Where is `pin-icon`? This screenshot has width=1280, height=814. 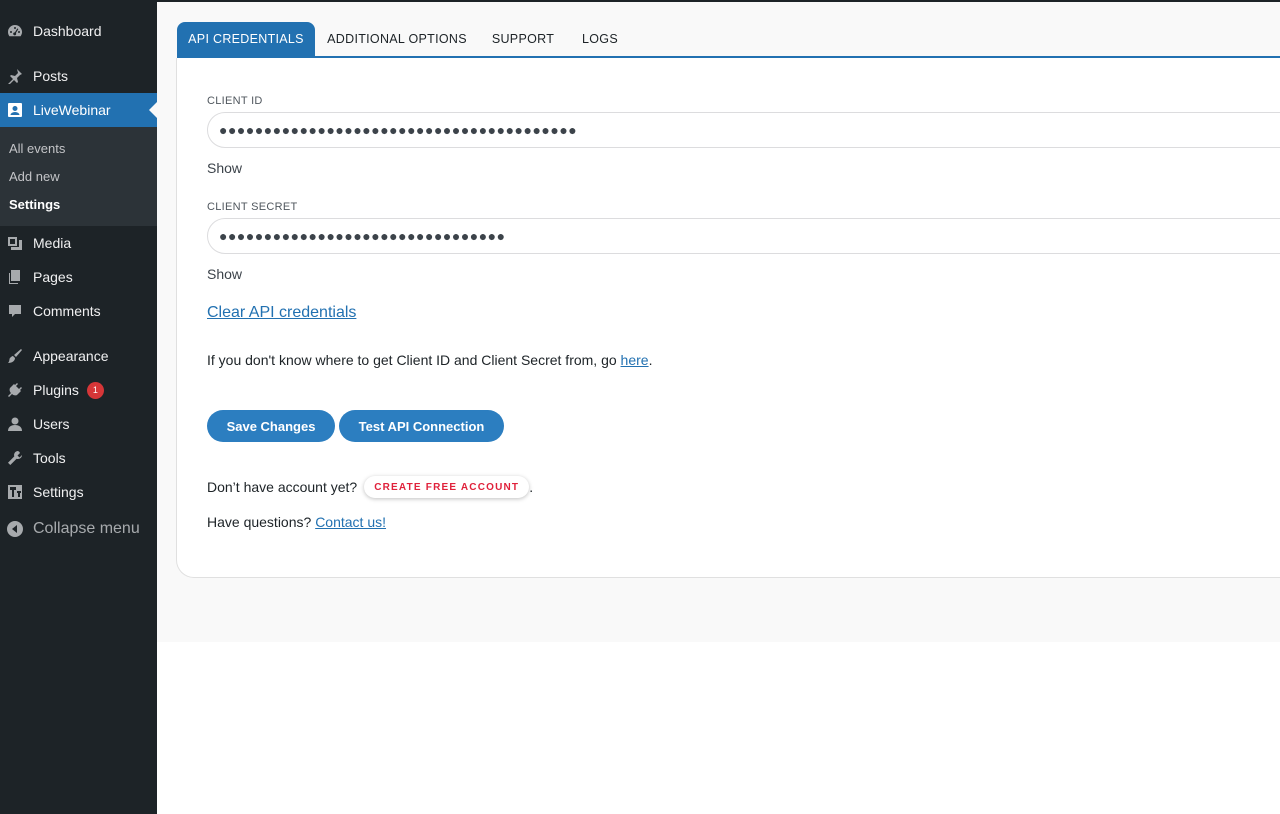
pin-icon is located at coordinates (15, 76).